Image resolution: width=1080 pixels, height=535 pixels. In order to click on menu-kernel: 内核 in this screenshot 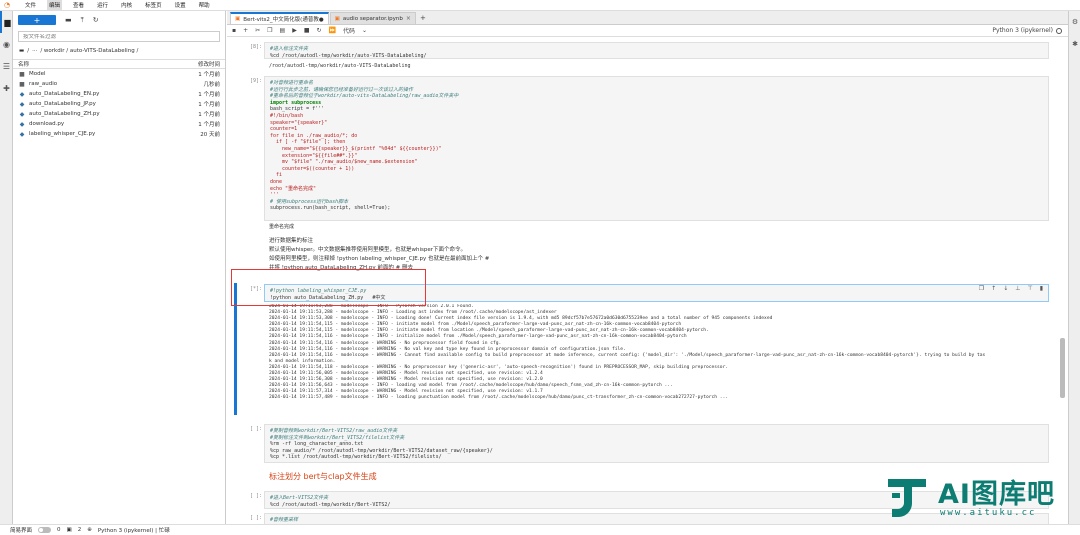, I will do `click(126, 5)`.